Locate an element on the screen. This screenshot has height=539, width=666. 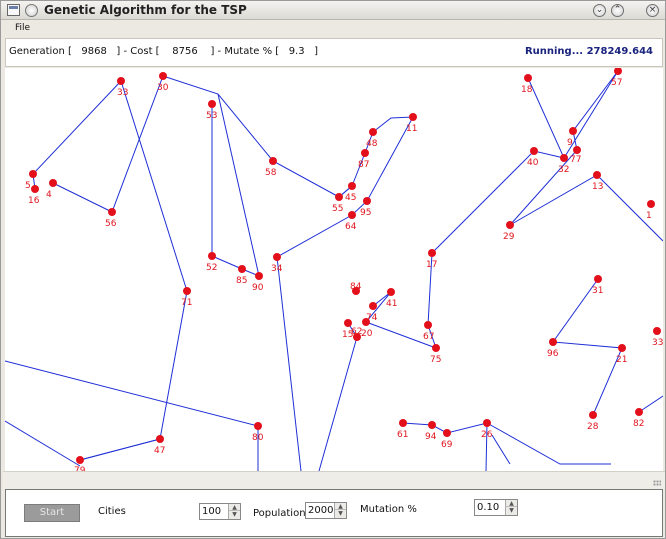
close-button: × is located at coordinates (652, 10).